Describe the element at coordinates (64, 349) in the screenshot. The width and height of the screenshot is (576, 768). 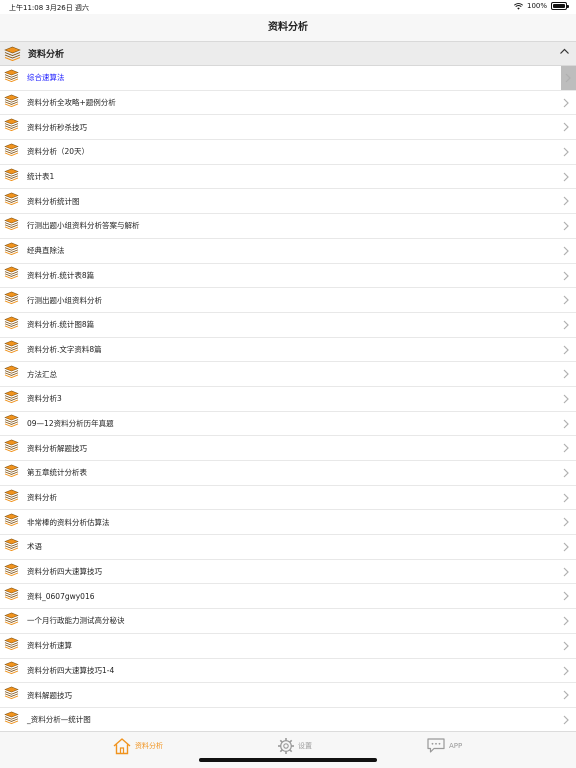
I see `list-item-label: 资料分析.文字资料8篇` at that location.